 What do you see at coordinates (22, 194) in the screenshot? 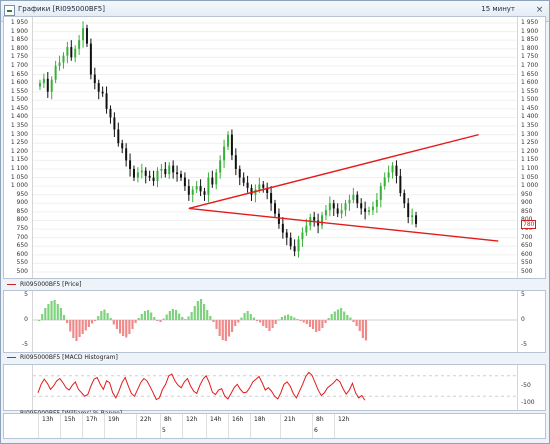
I see `price-tick-label-left: 950` at bounding box center [22, 194].